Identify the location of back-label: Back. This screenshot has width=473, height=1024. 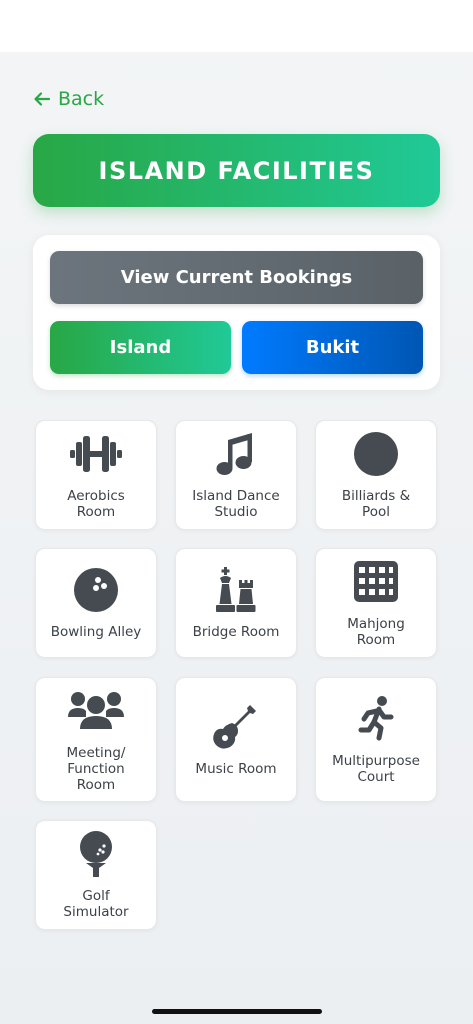
(81, 99).